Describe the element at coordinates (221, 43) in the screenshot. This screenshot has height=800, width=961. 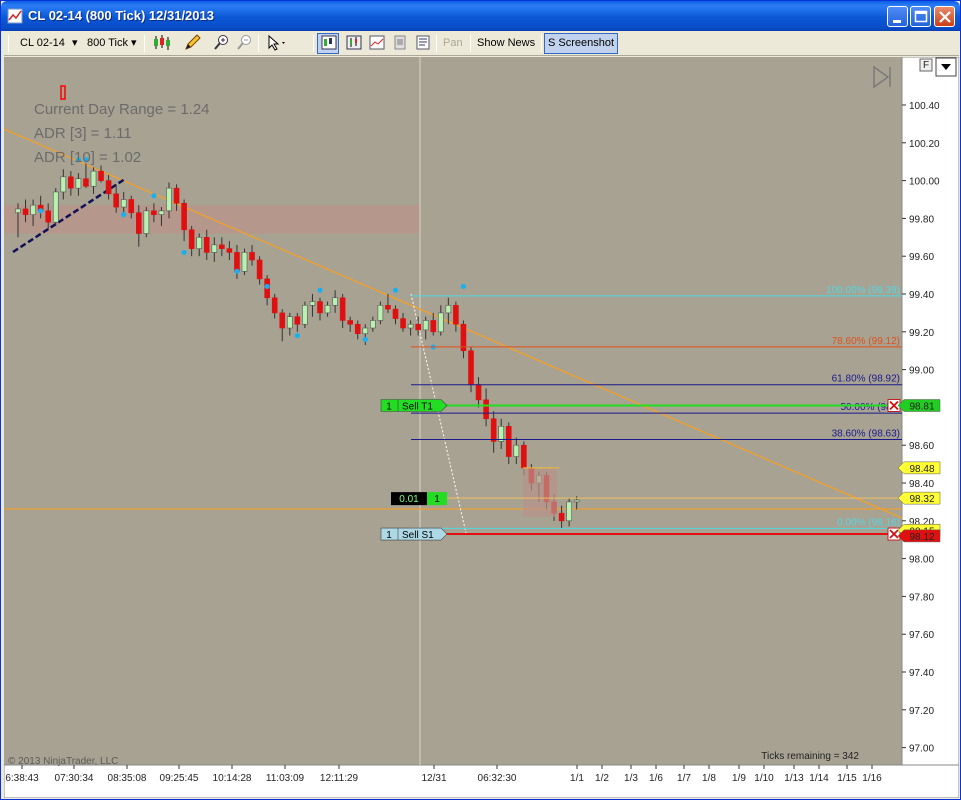
I see `zoom-in-button` at that location.